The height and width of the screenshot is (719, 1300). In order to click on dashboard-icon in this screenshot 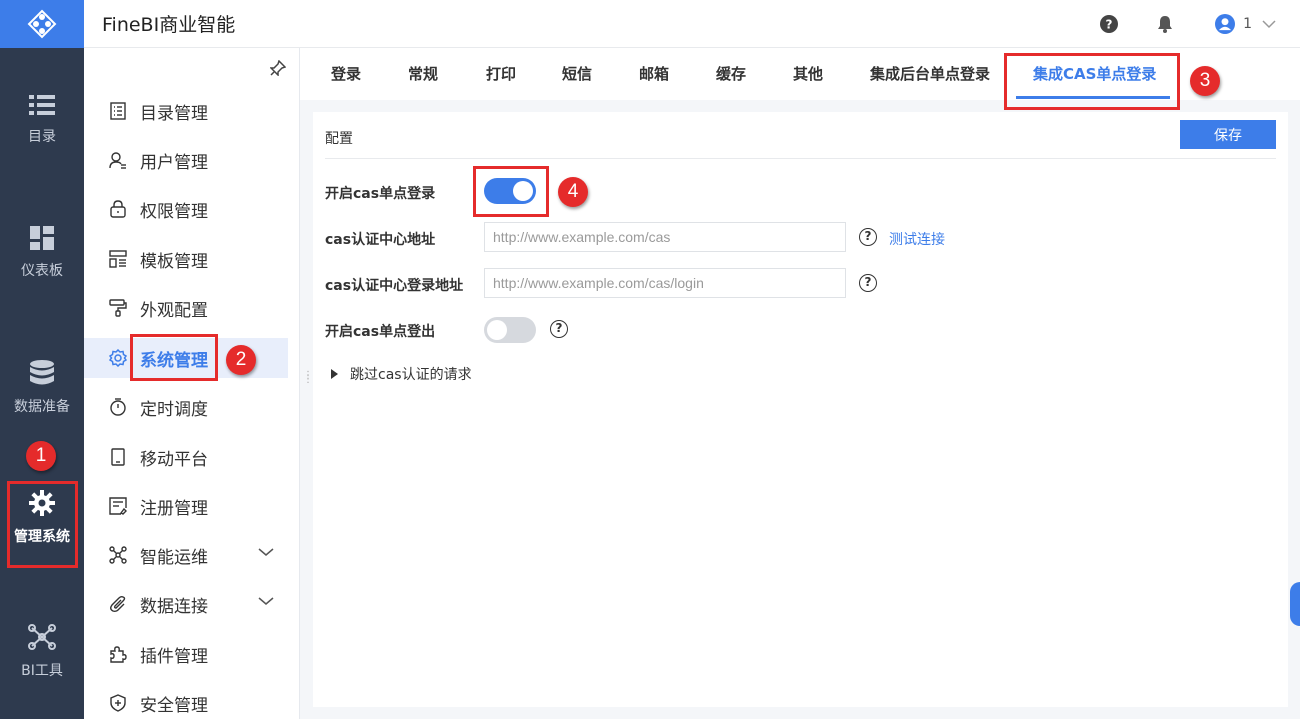, I will do `click(42, 238)`.